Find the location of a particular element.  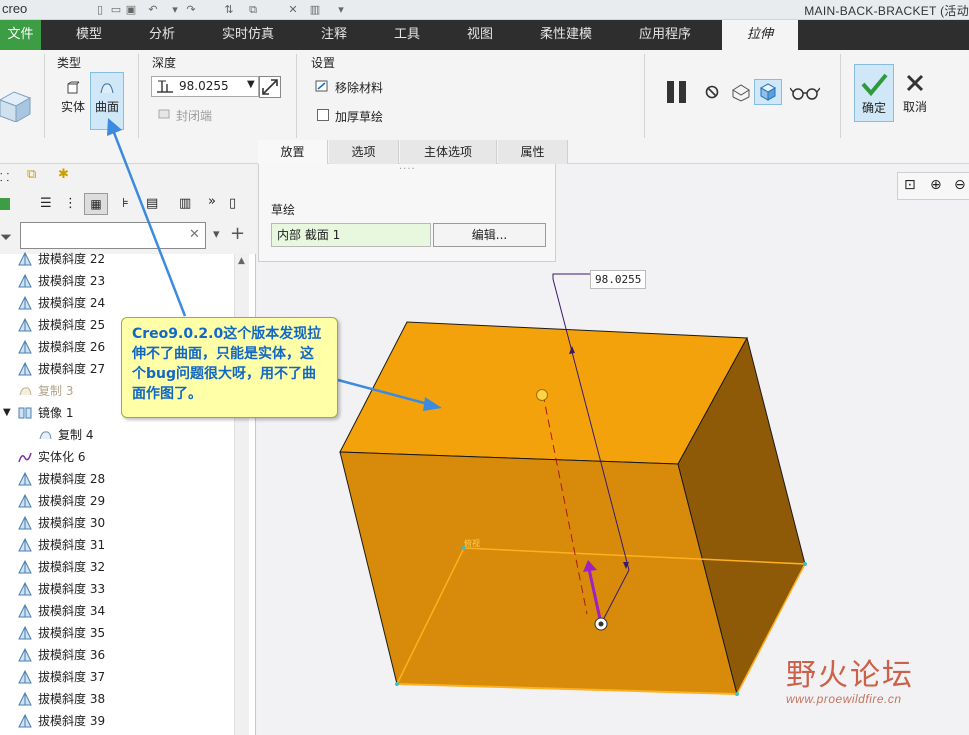

tree-item: 拔模斜度 32 is located at coordinates (116, 567).